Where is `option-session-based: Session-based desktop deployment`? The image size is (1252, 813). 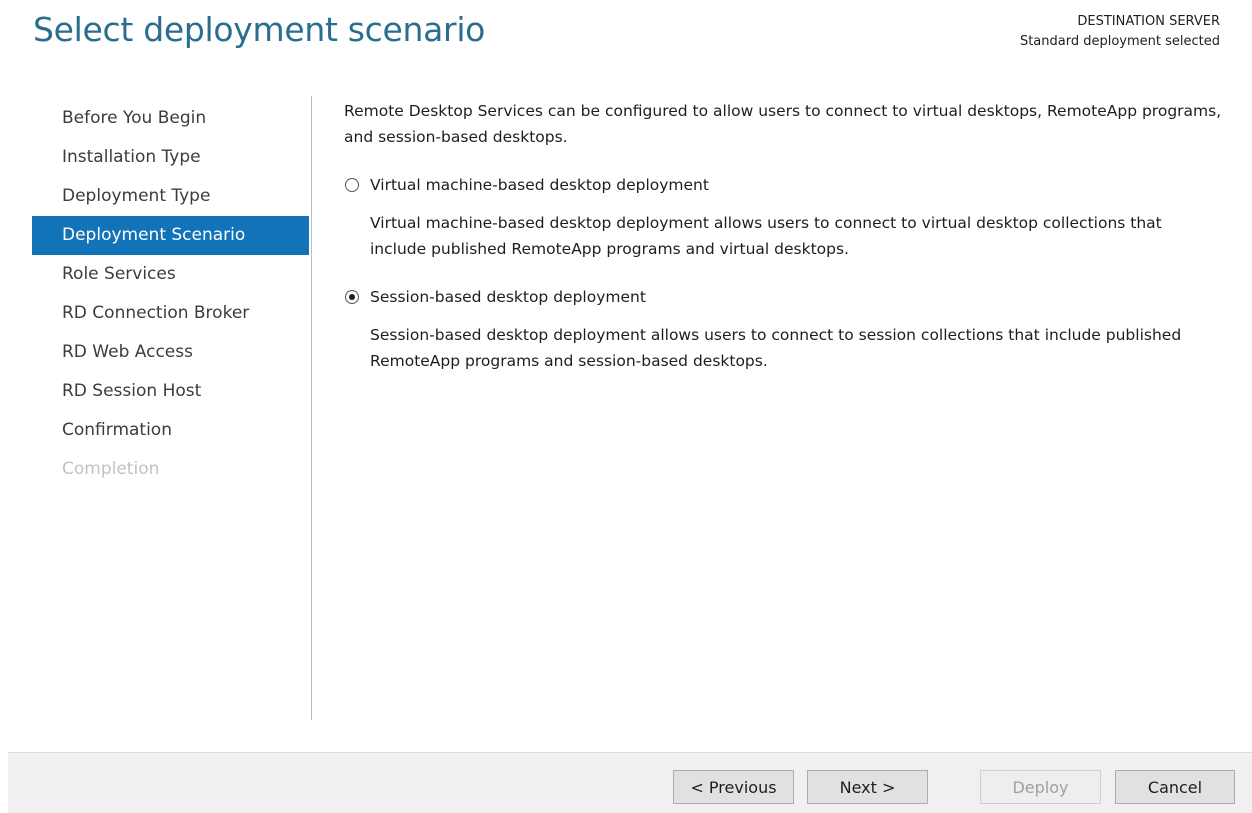 option-session-based: Session-based desktop deployment is located at coordinates (784, 297).